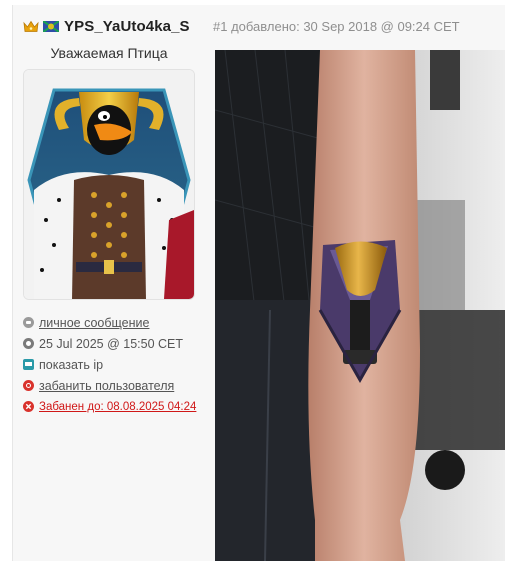 The width and height of the screenshot is (505, 561). I want to click on message-row: личное сообщение, so click(115, 322).